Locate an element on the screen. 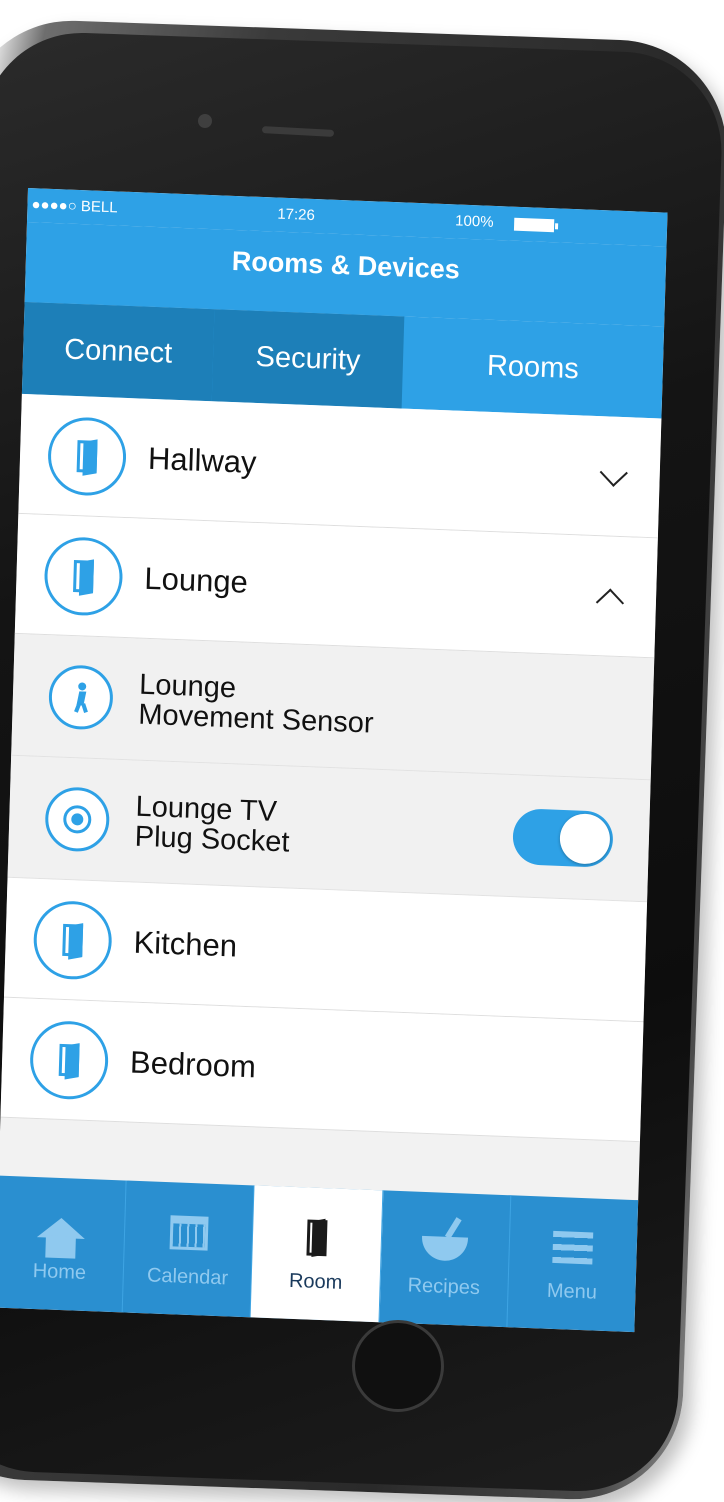  tab-rooms: Rooms is located at coordinates (533, 368).